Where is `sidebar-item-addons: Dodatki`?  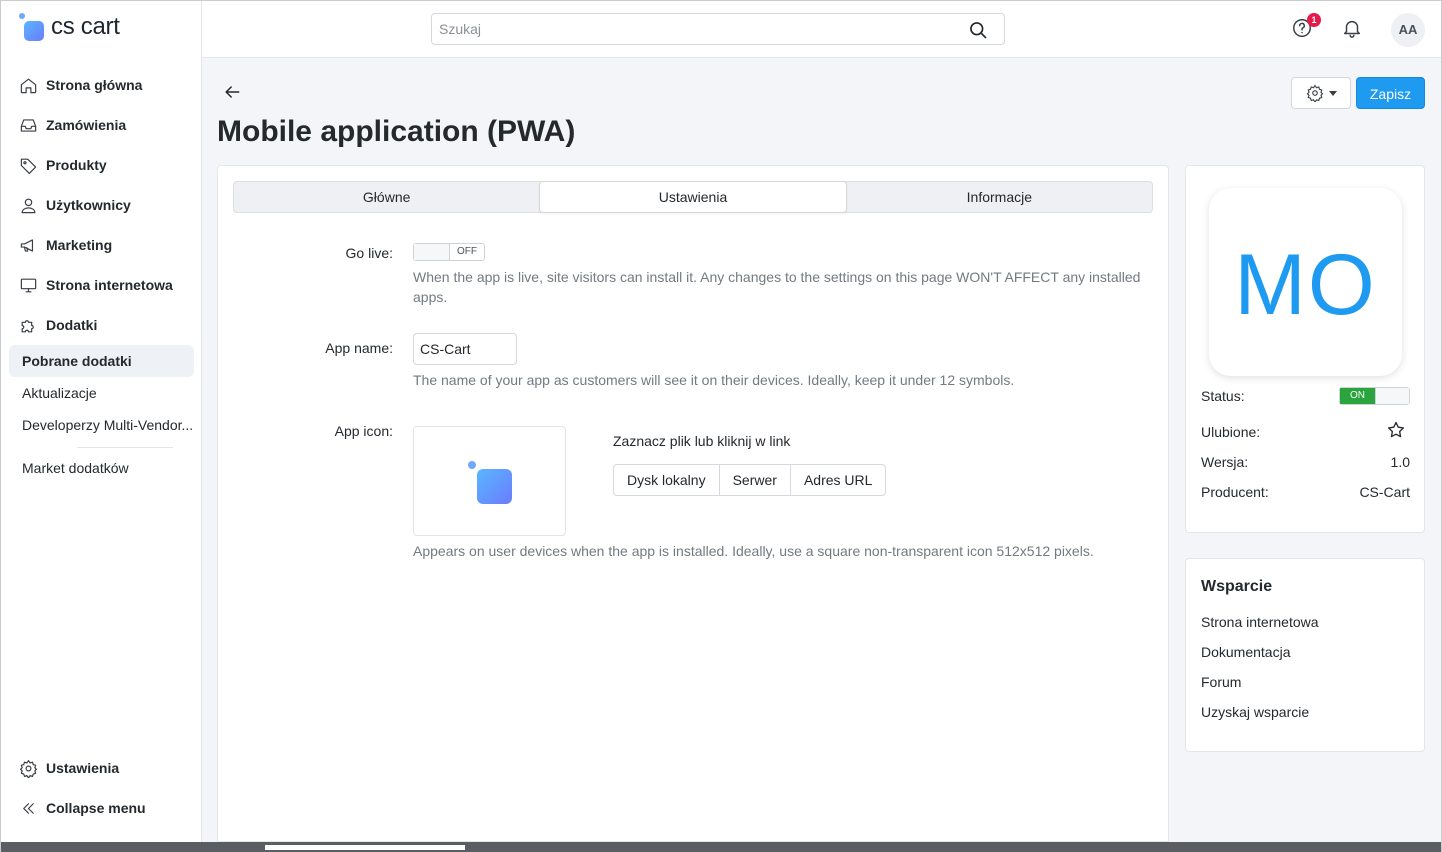
sidebar-item-addons: Dodatki is located at coordinates (101, 325).